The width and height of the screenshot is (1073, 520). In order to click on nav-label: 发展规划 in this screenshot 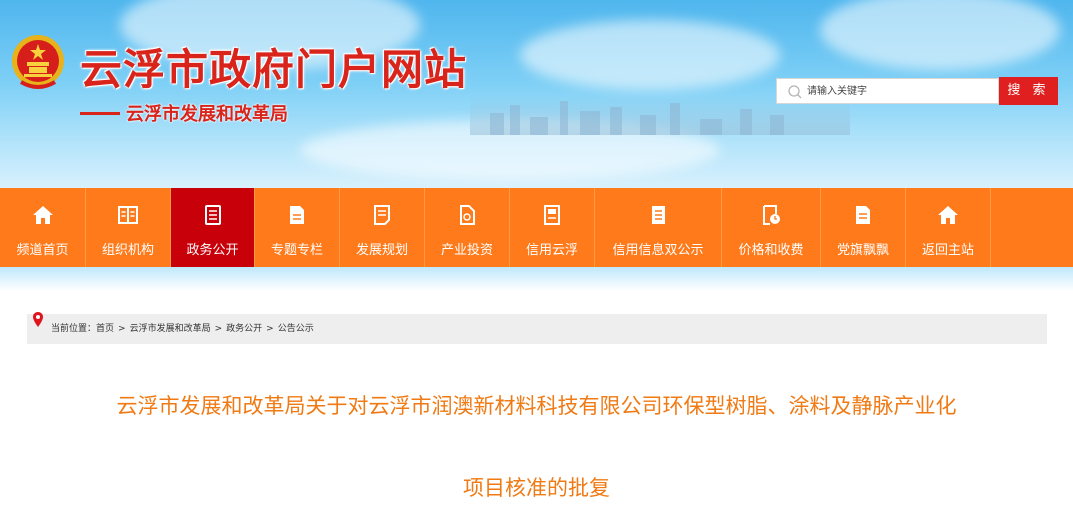, I will do `click(381, 250)`.